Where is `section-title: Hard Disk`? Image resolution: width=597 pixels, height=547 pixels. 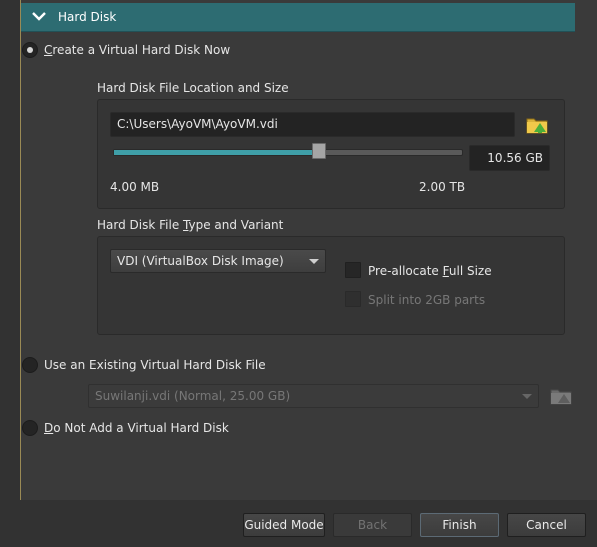 section-title: Hard Disk is located at coordinates (87, 17).